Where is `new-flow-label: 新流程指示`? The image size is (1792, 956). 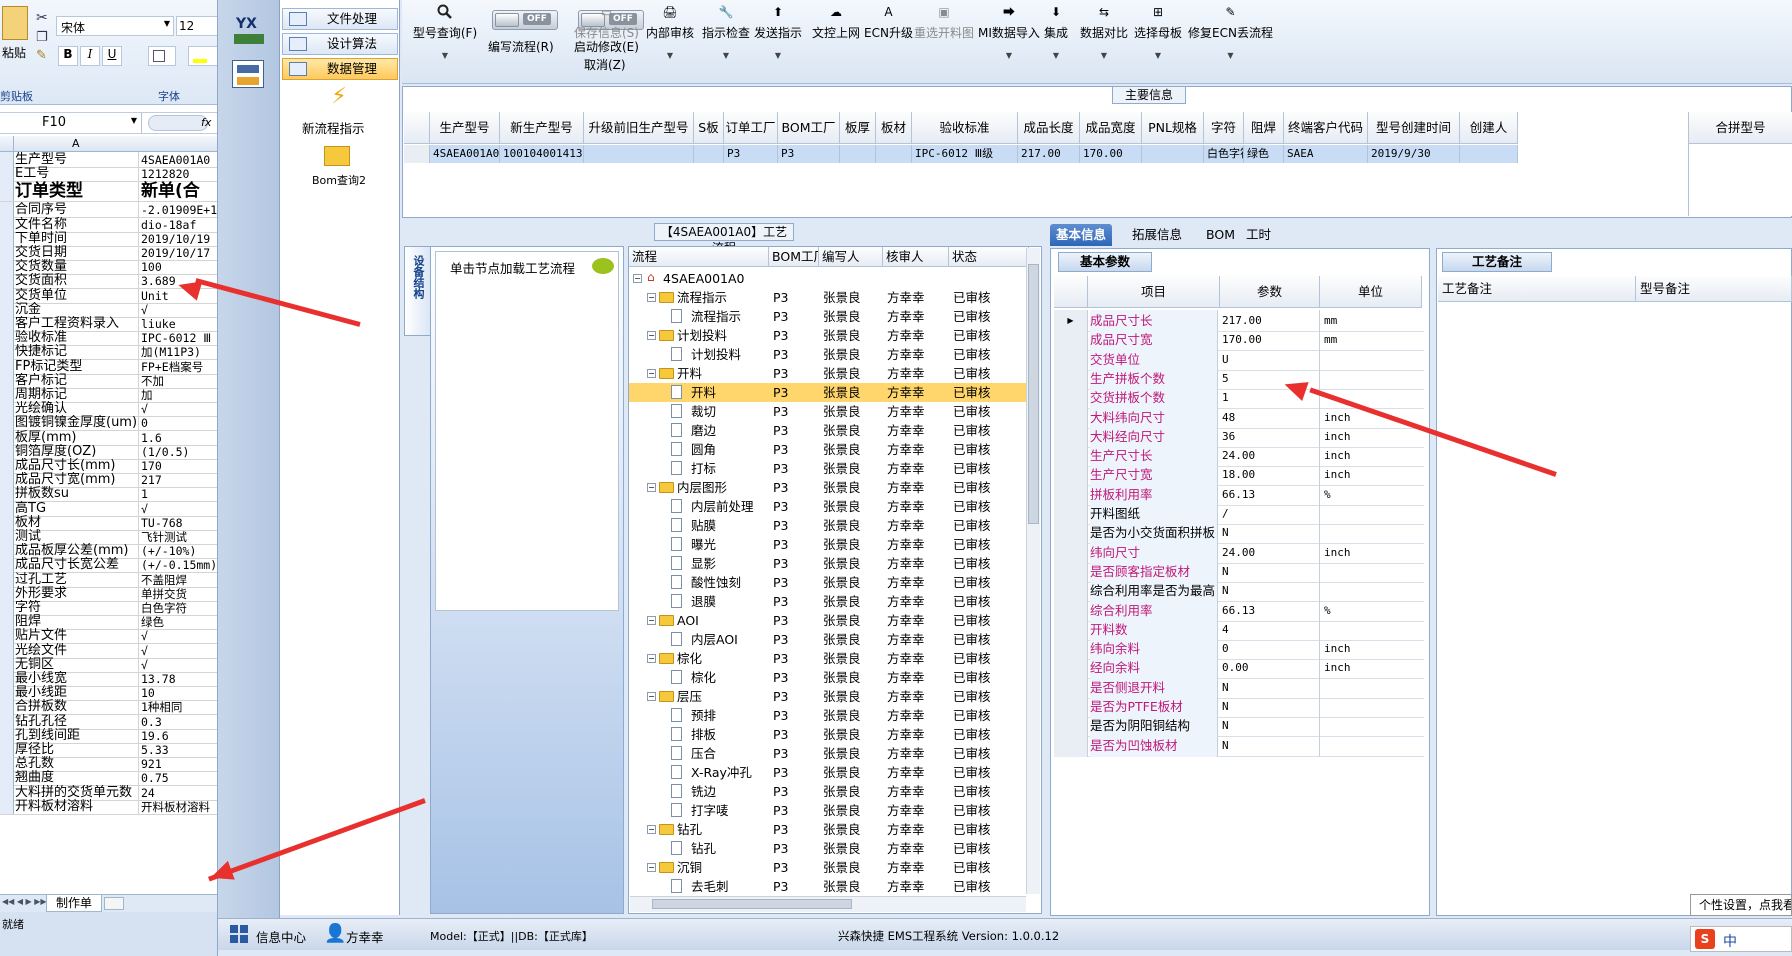 new-flow-label: 新流程指示 is located at coordinates (333, 127).